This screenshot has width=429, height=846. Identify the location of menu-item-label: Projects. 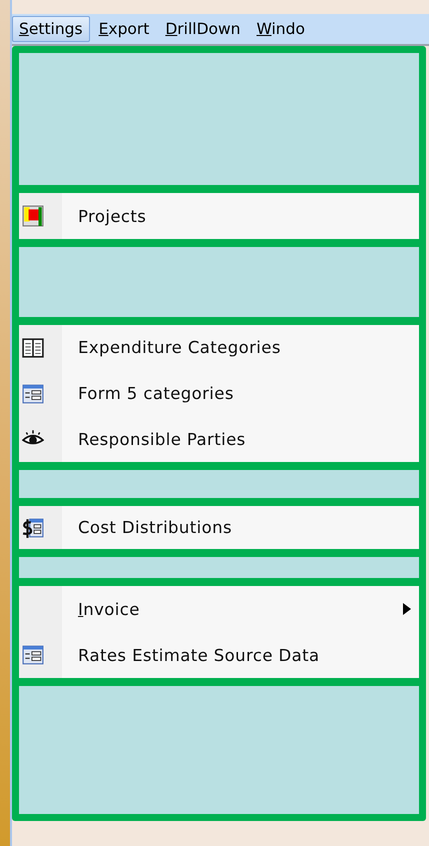
(112, 216).